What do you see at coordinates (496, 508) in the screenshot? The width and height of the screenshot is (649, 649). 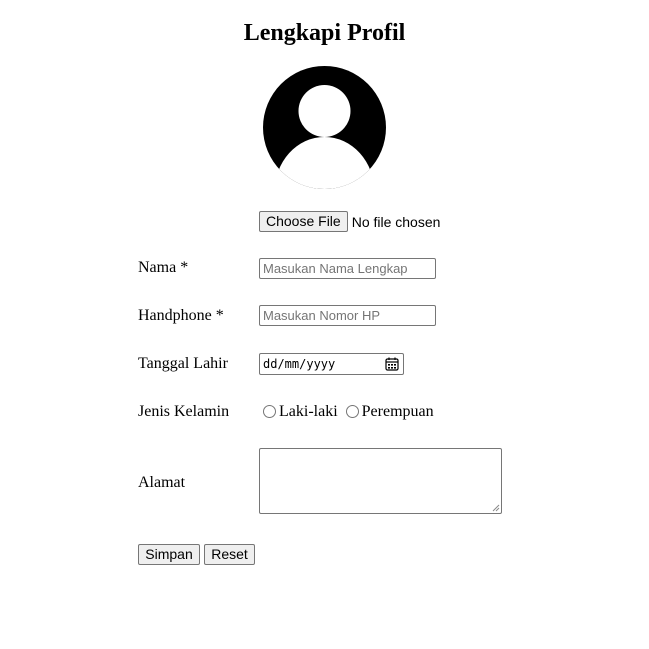 I see `resize-grip-icon` at bounding box center [496, 508].